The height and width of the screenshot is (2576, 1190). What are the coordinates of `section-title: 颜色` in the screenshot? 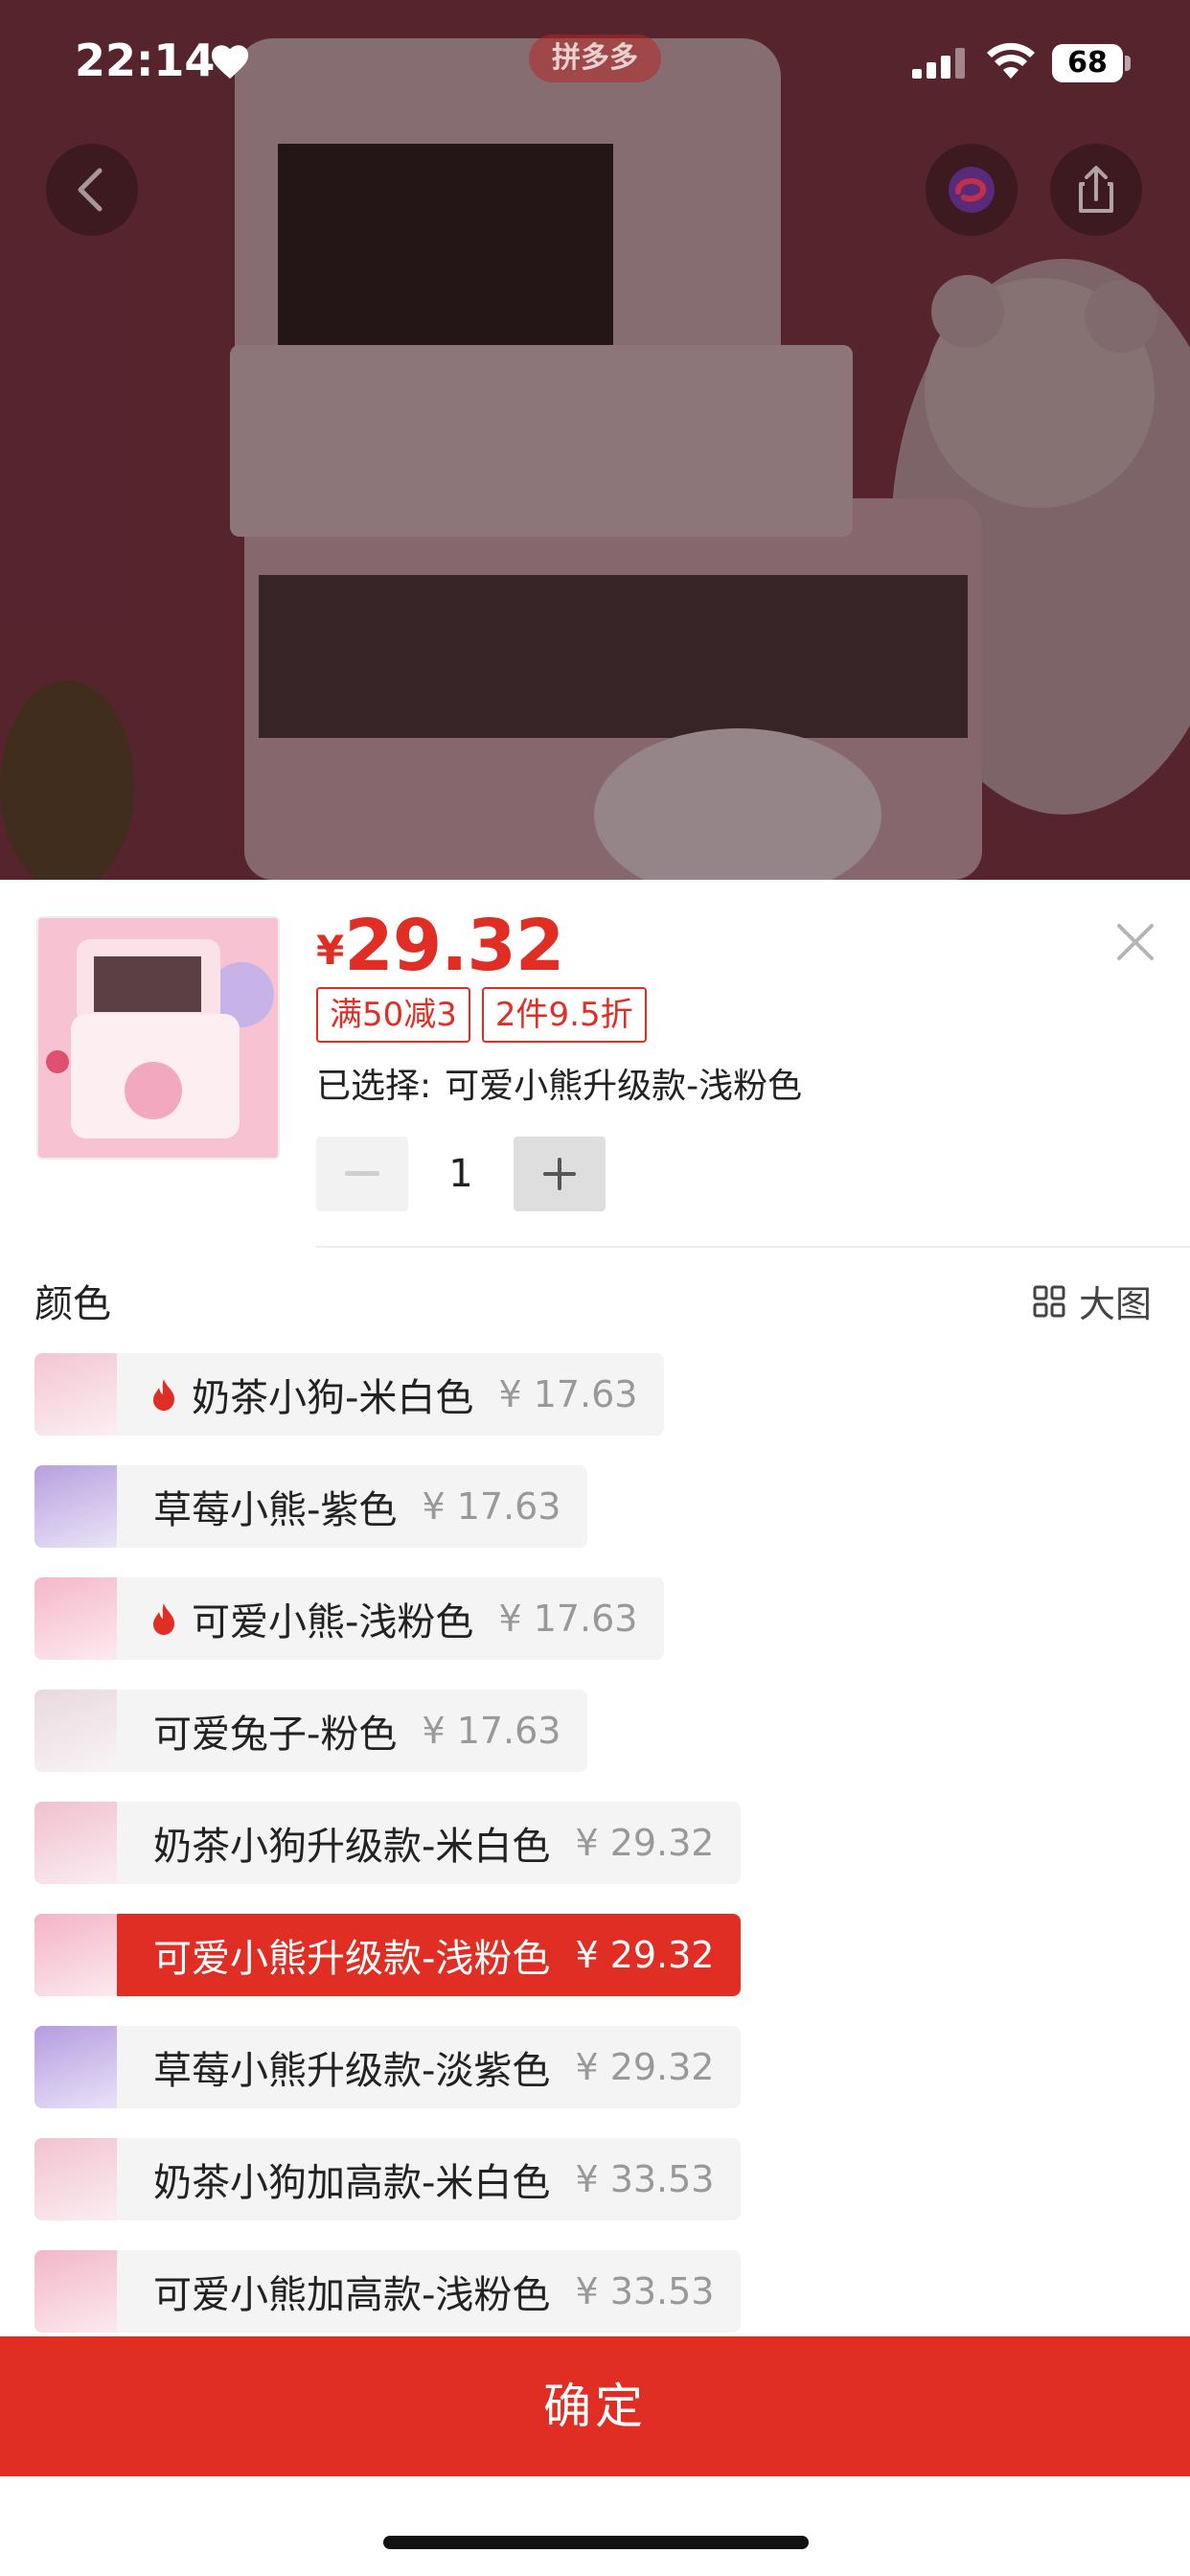 It's located at (72, 1304).